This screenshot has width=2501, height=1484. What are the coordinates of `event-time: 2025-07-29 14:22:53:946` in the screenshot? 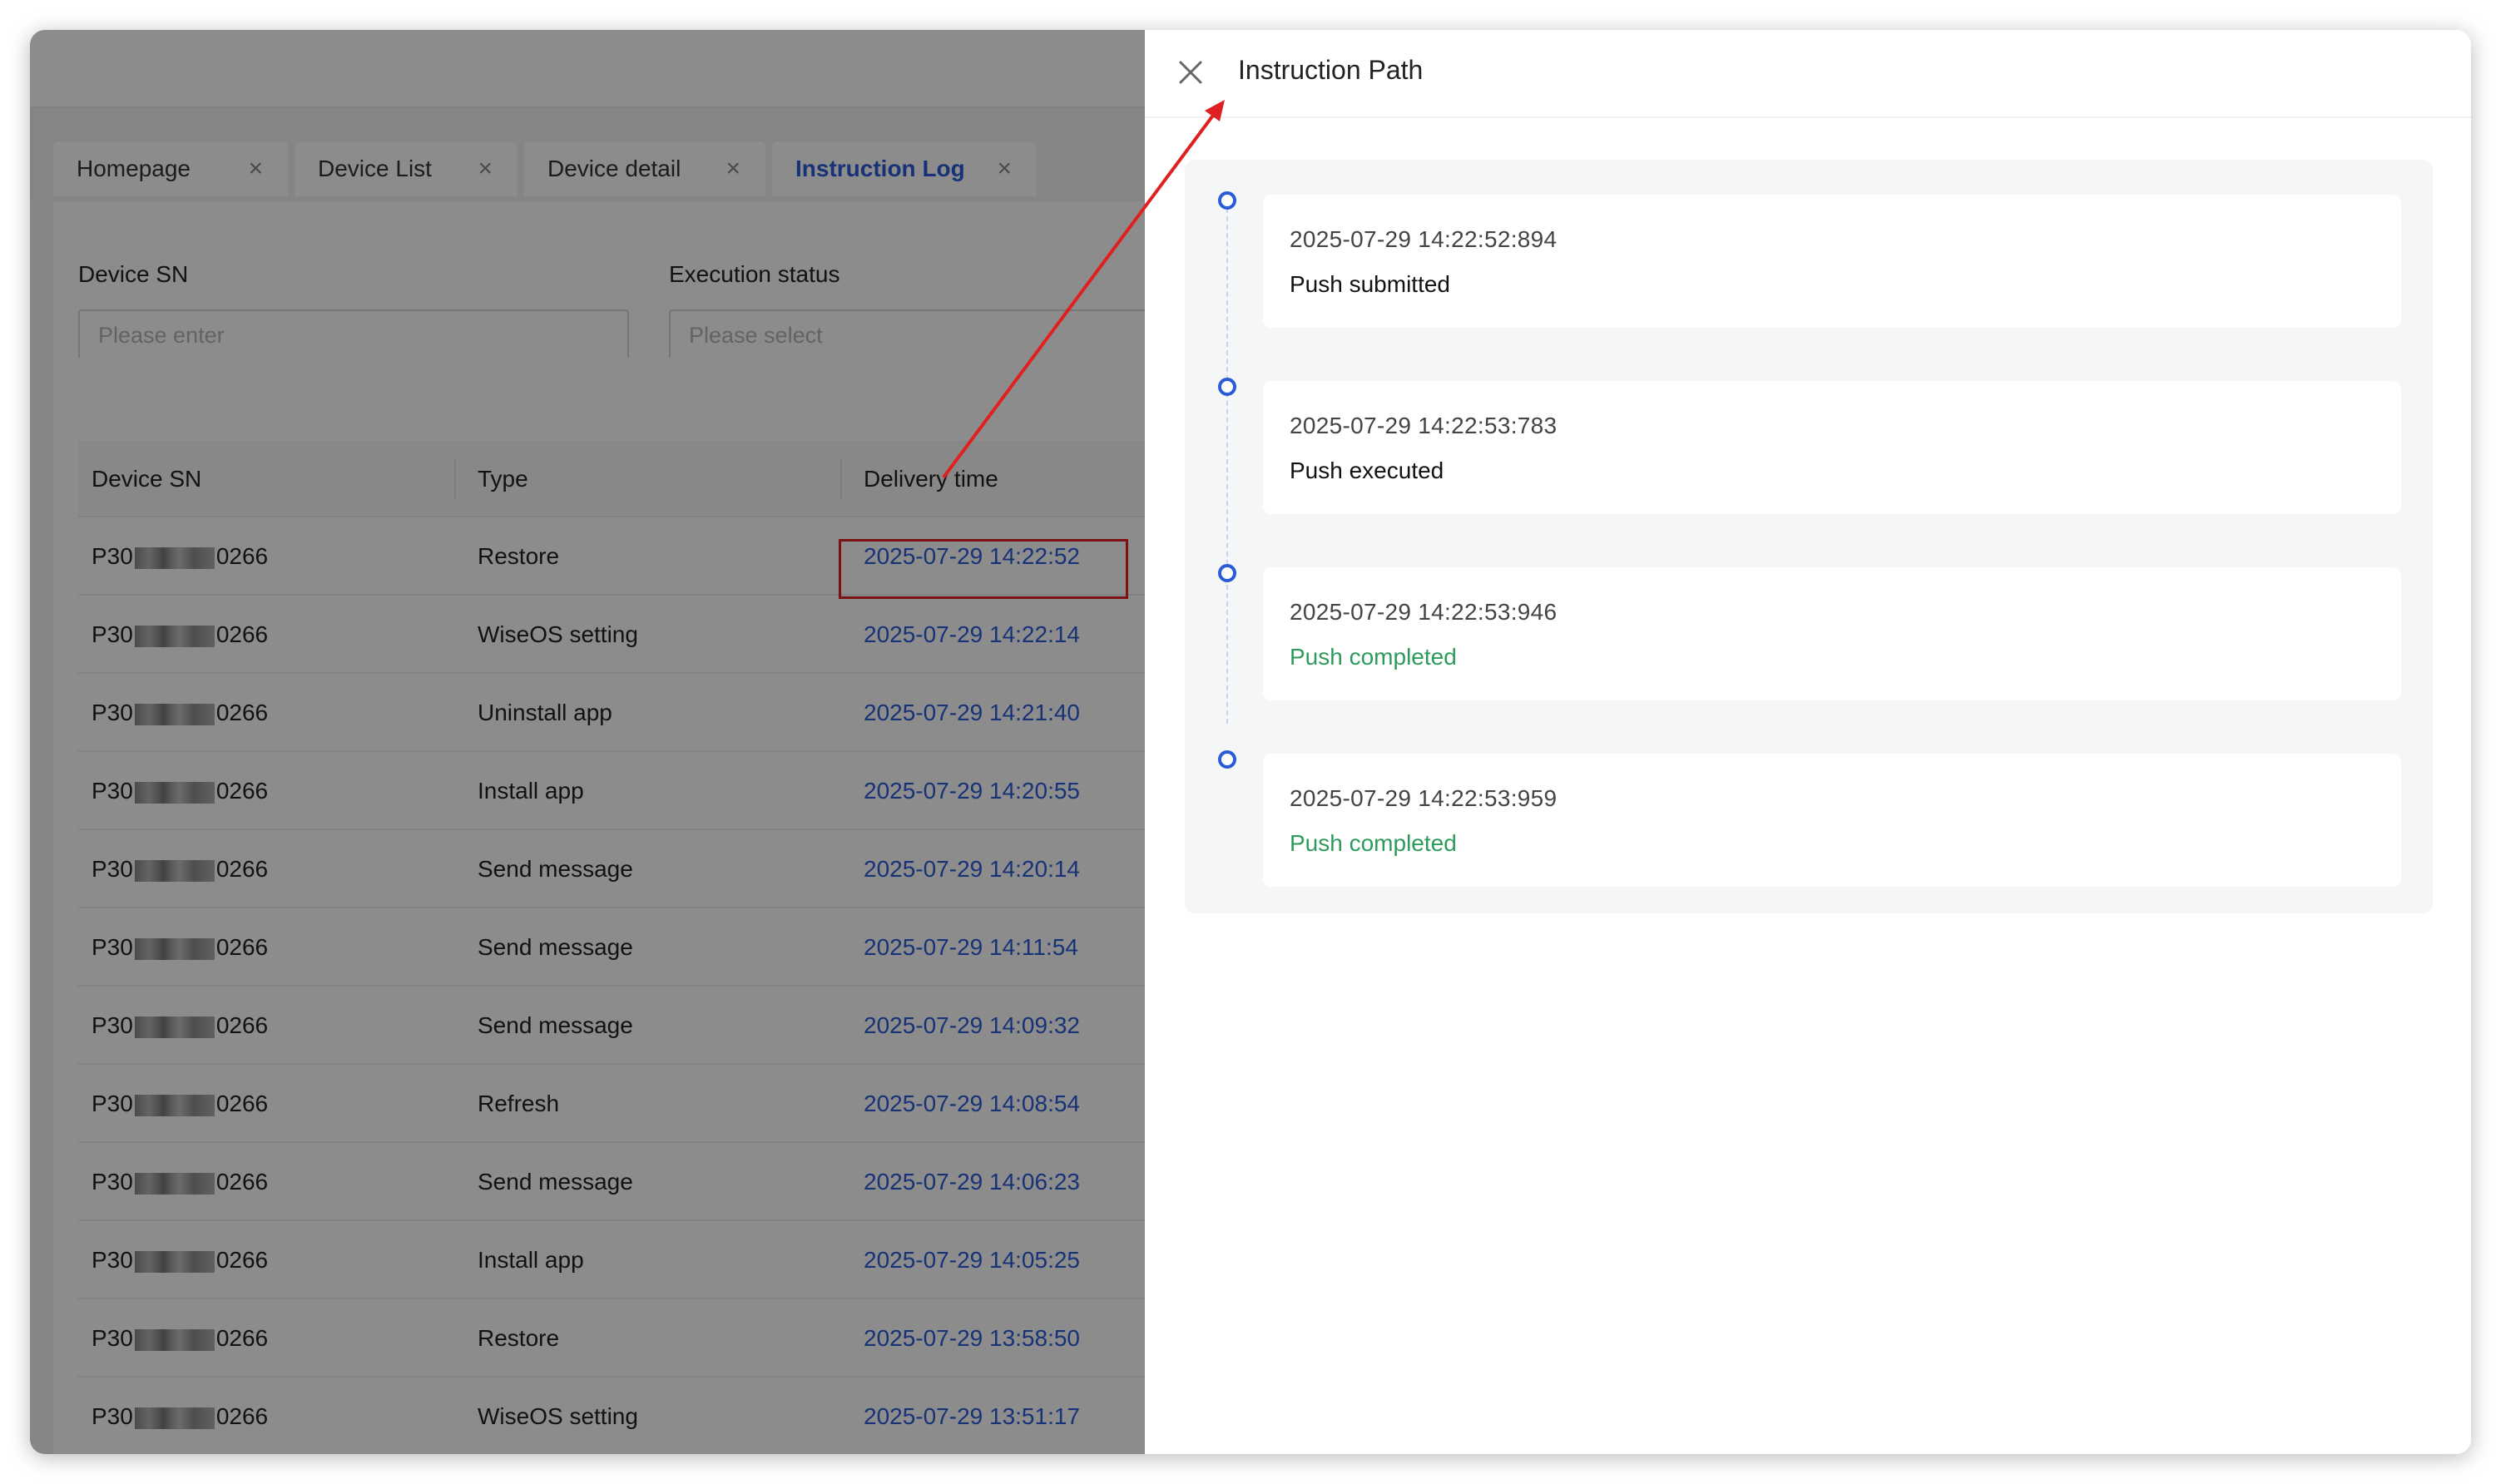 It's located at (1424, 612).